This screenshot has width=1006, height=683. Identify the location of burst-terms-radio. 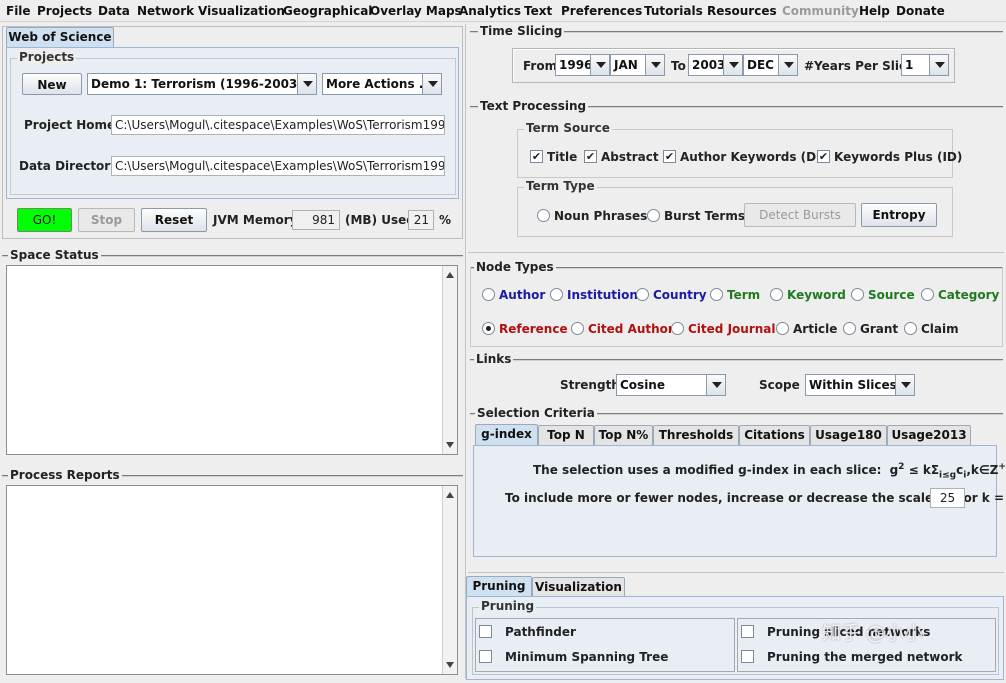
(653, 215).